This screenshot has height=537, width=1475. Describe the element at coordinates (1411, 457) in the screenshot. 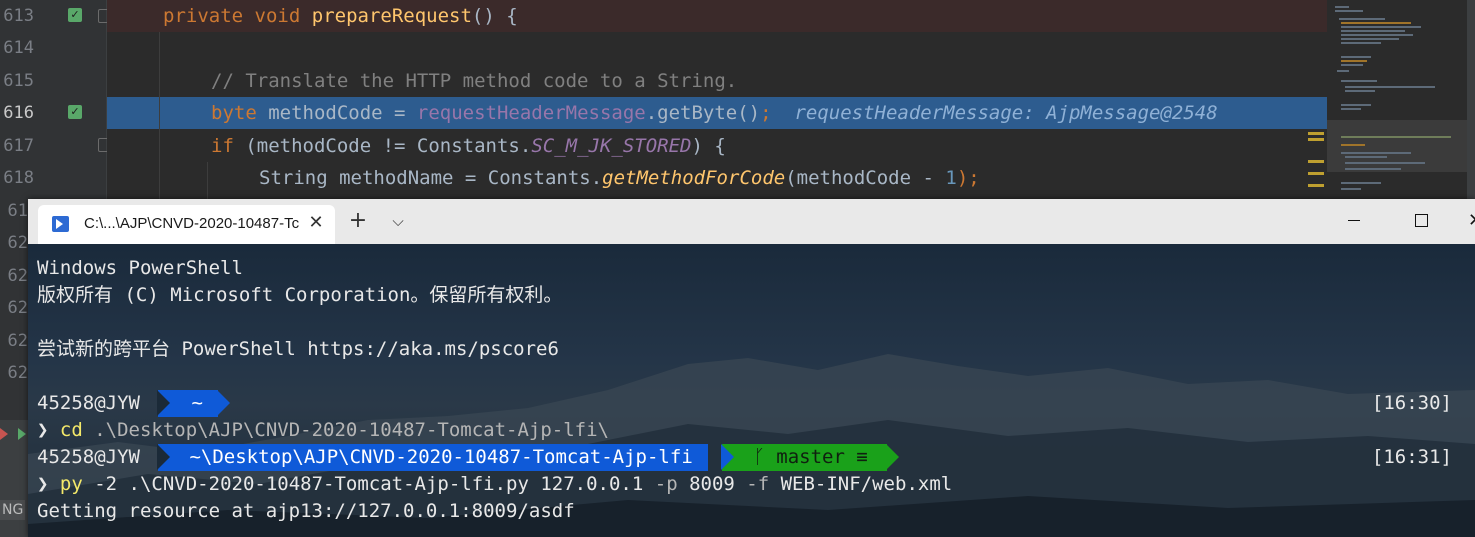

I see `prompt-time: [16:31]` at that location.